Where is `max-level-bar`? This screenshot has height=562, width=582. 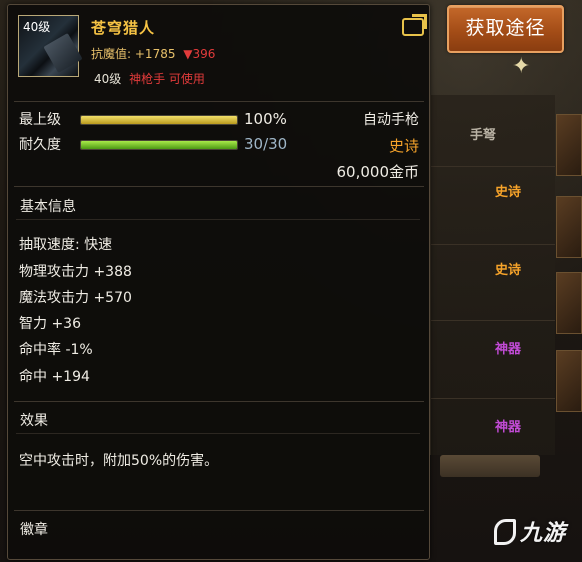 max-level-bar is located at coordinates (159, 120).